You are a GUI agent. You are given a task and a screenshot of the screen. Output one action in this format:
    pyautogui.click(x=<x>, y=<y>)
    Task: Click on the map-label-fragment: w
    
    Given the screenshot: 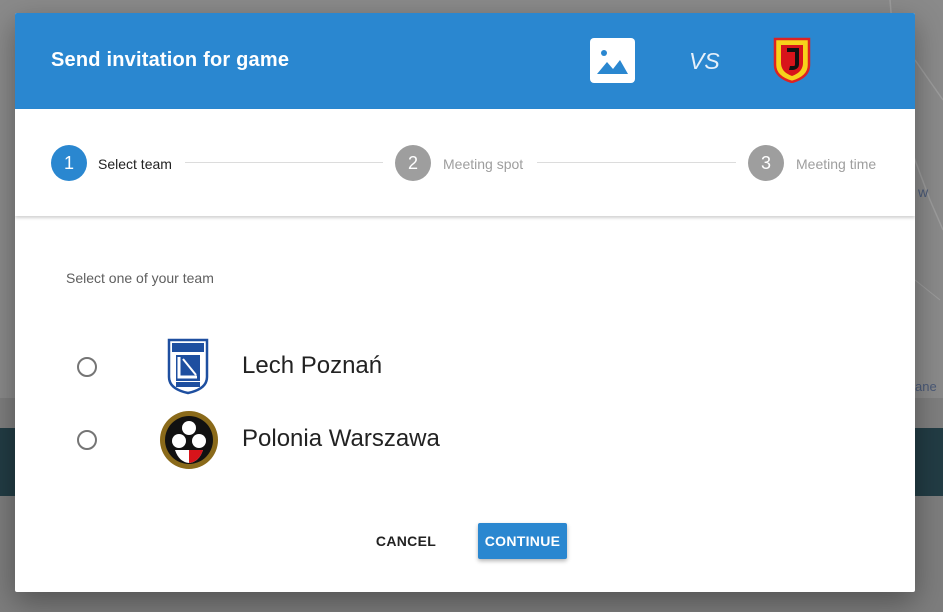 What is the action you would take?
    pyautogui.click(x=923, y=192)
    